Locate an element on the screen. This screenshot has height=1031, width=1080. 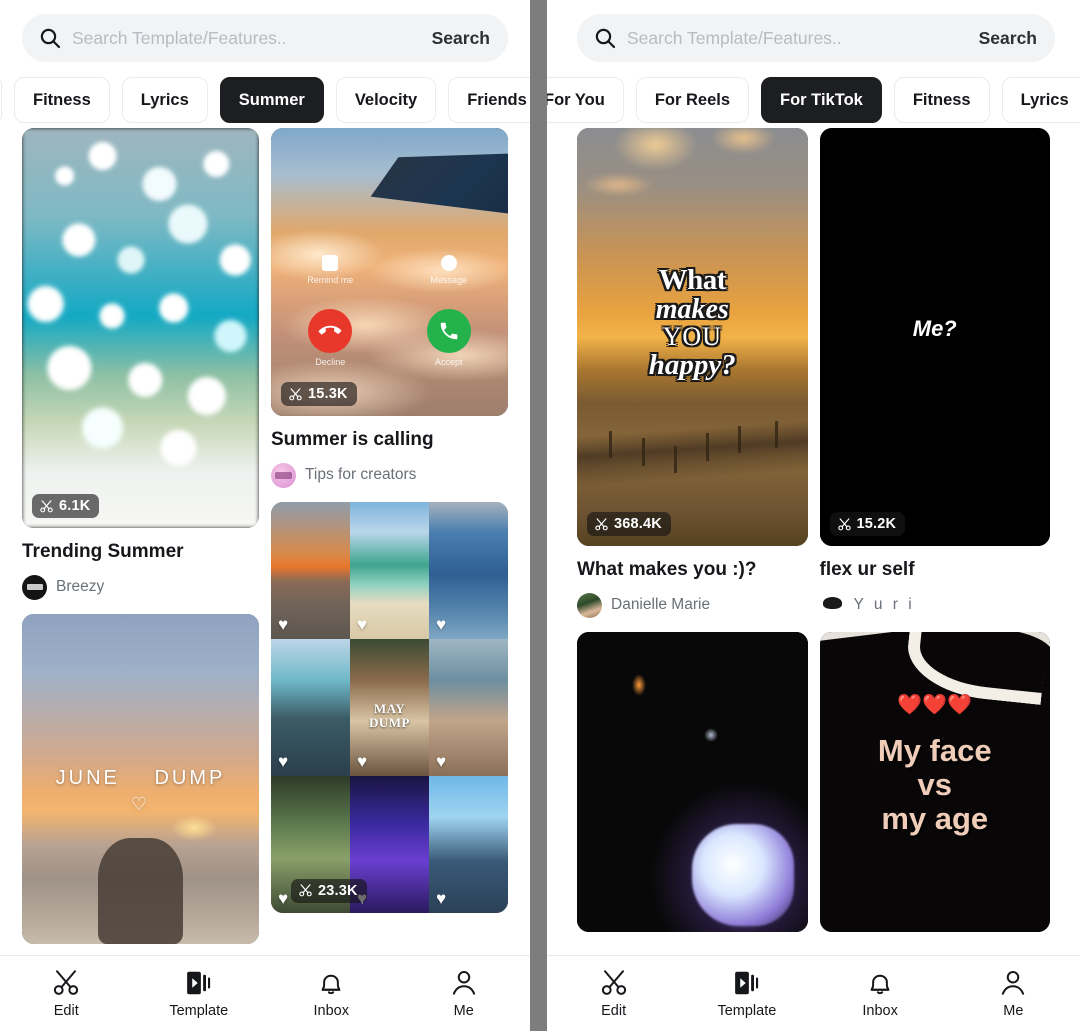
overlay-line-1: JUNE is located at coordinates (87, 777).